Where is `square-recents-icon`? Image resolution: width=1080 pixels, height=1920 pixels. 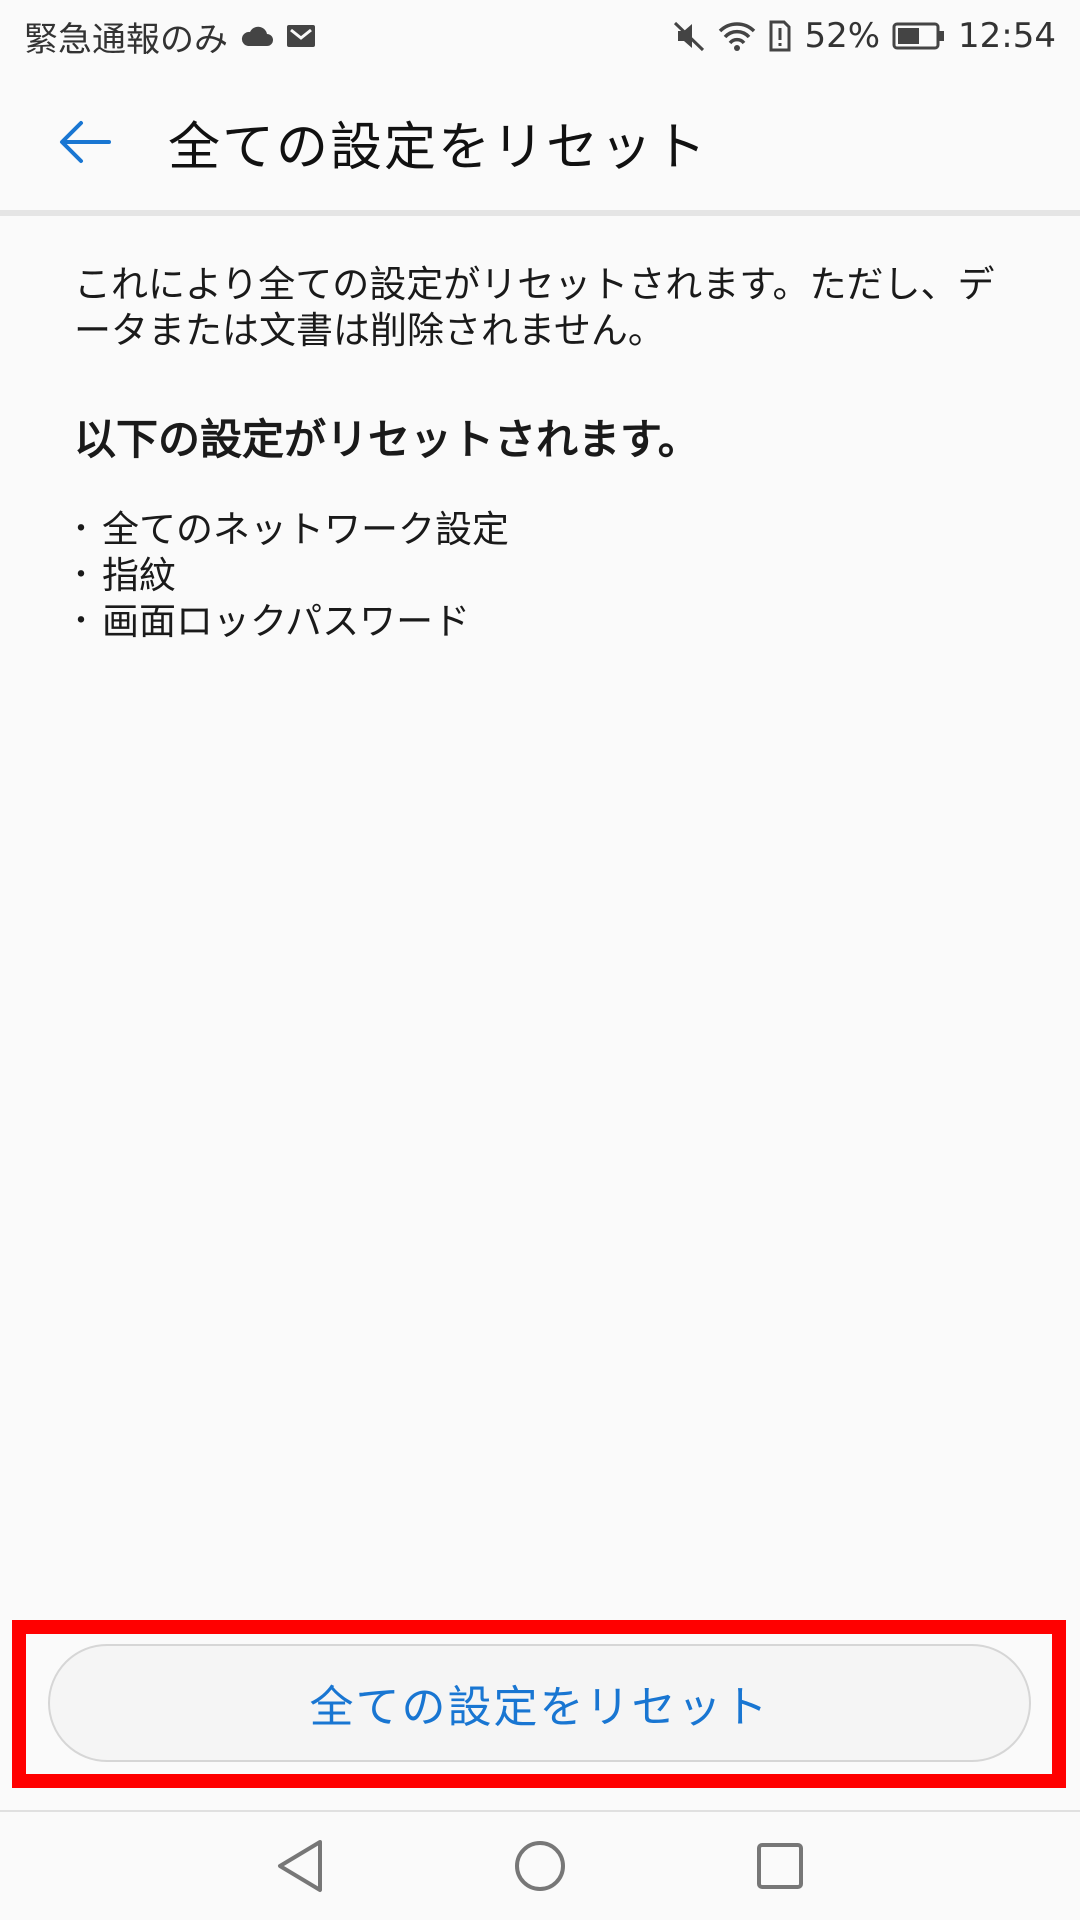 square-recents-icon is located at coordinates (780, 1866).